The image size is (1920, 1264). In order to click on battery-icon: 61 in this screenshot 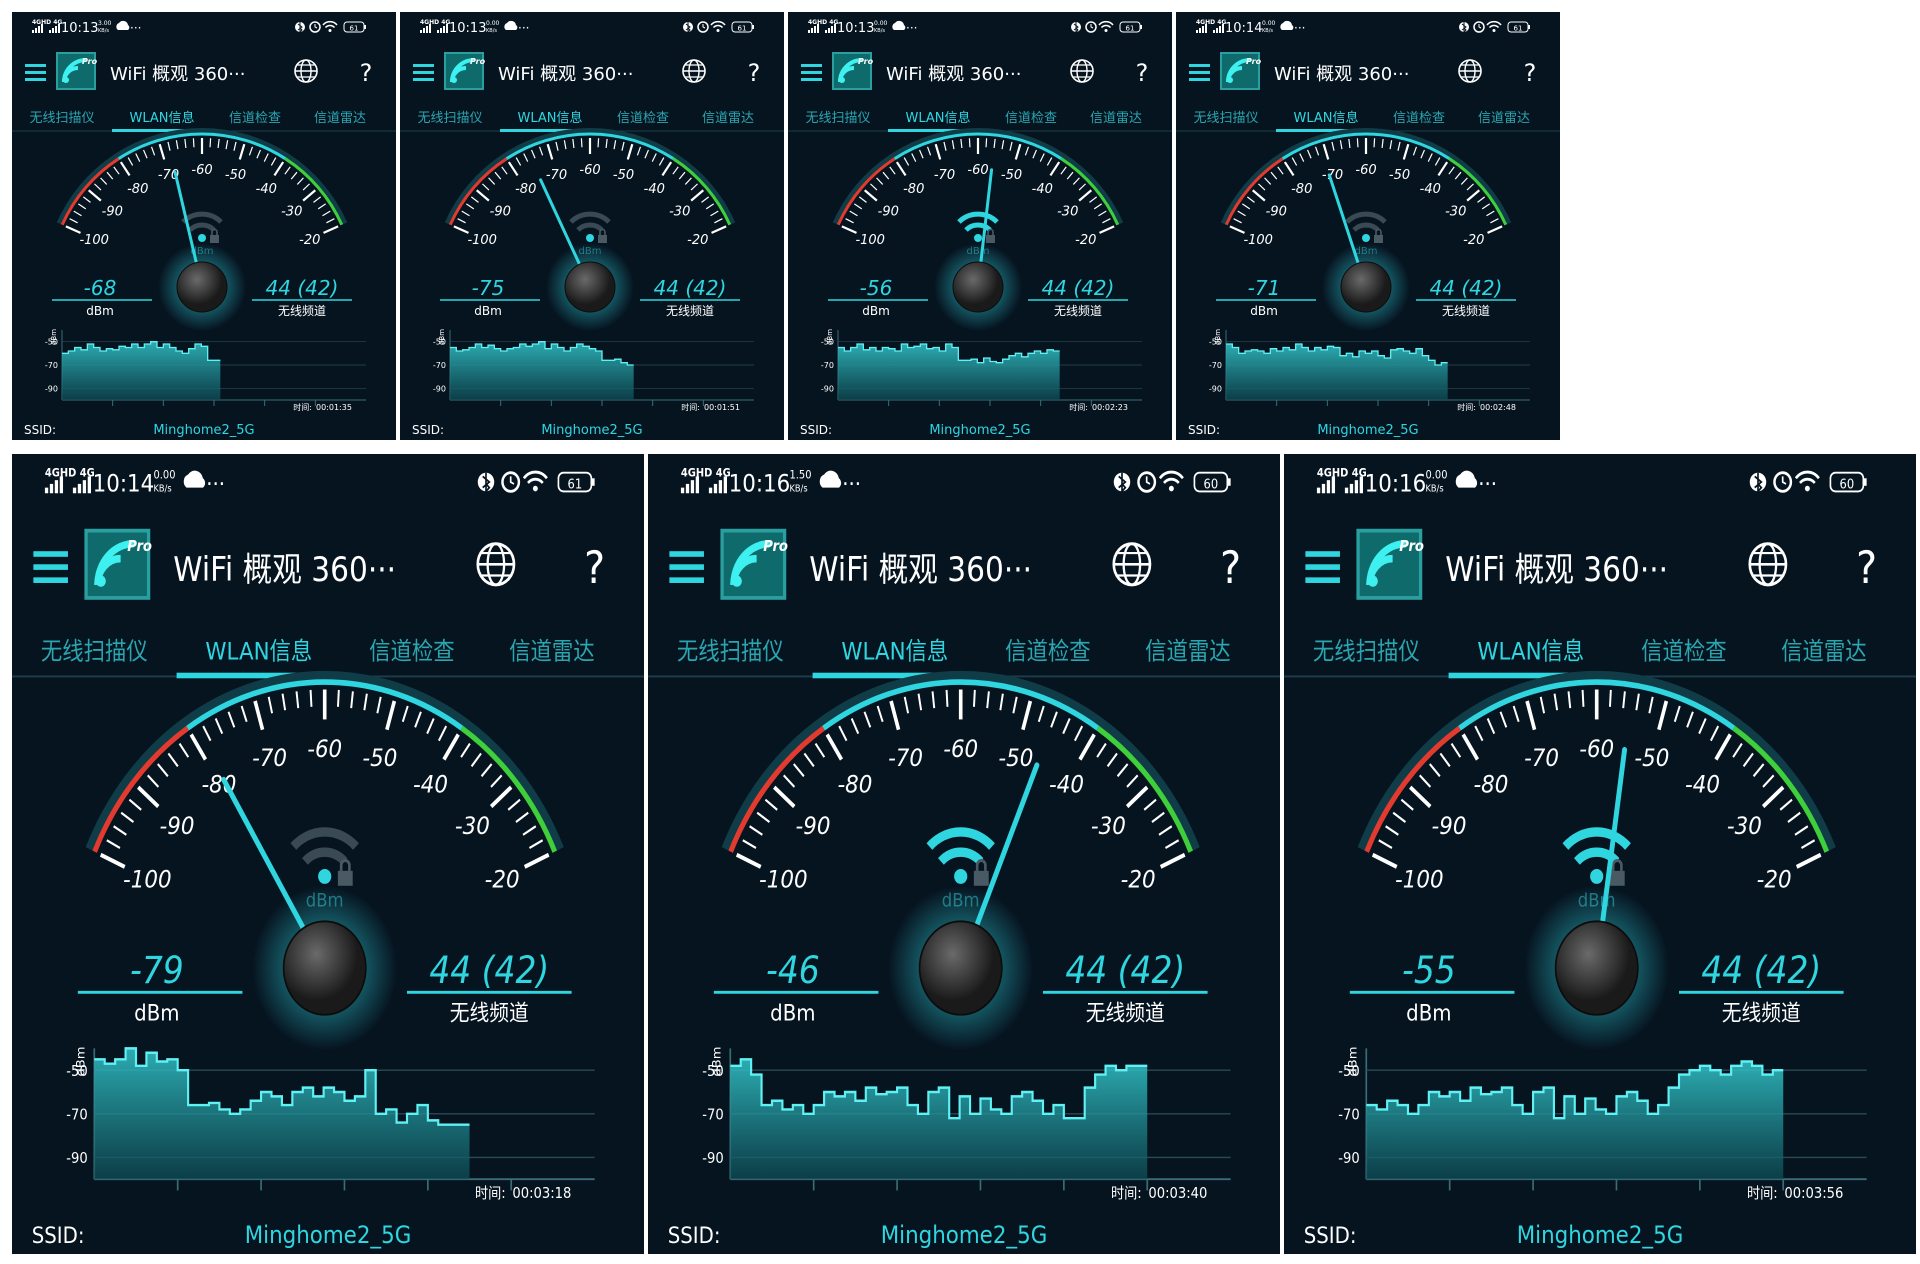, I will do `click(742, 27)`.